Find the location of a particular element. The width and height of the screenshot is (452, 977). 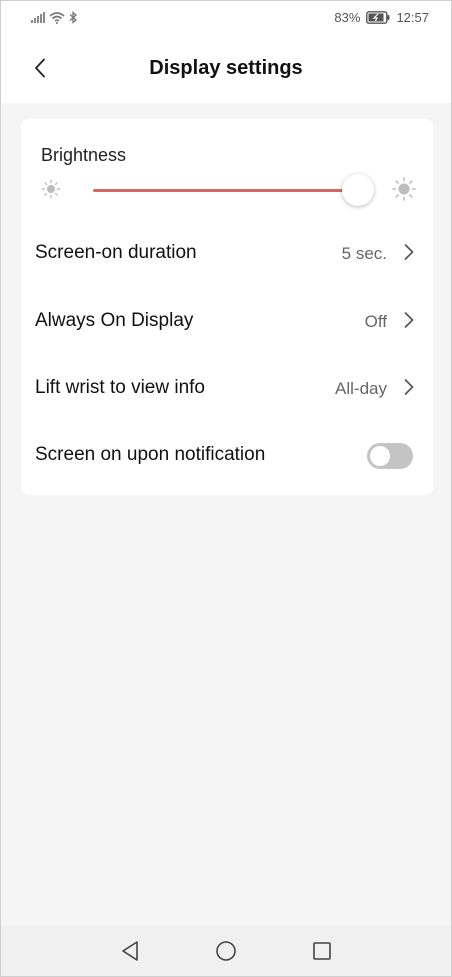

brightness-slider is located at coordinates (234, 190).